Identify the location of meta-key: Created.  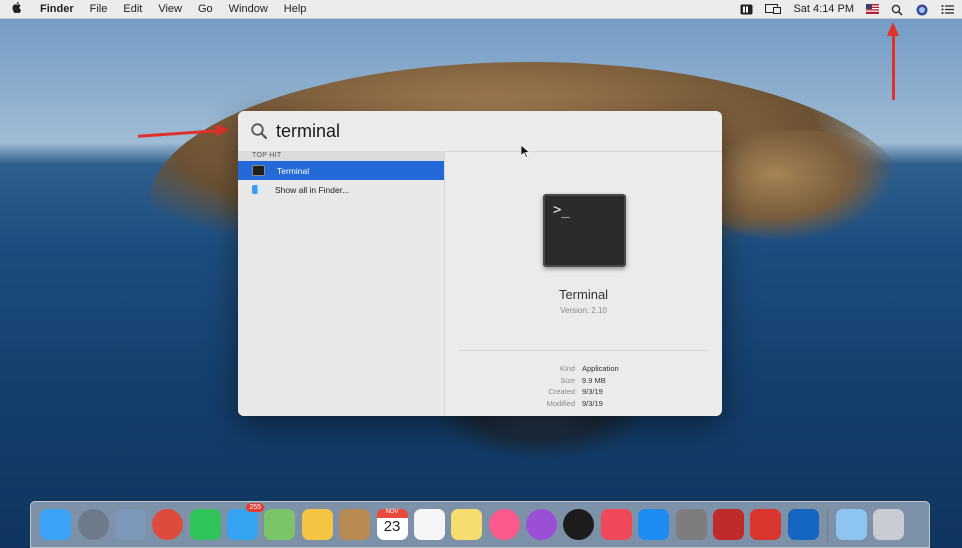
(561, 391).